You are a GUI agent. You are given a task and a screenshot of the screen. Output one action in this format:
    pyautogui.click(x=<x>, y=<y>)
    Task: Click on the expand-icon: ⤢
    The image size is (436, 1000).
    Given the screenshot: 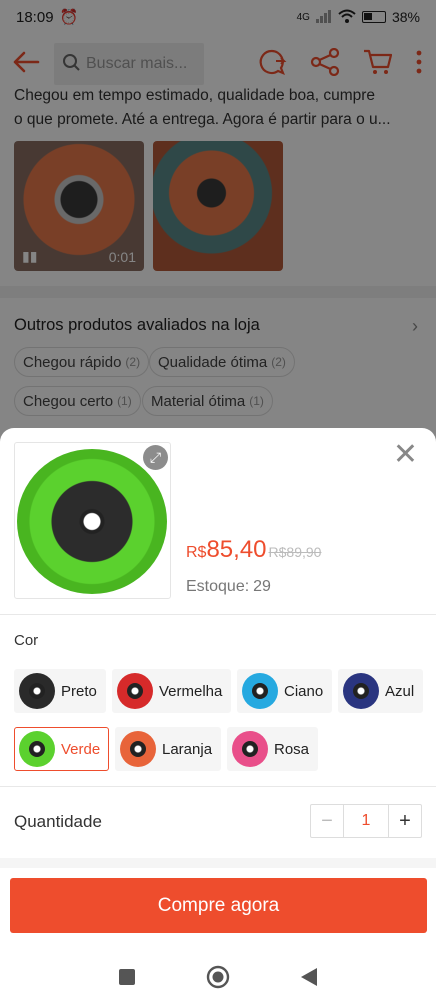 What is the action you would take?
    pyautogui.click(x=155, y=457)
    